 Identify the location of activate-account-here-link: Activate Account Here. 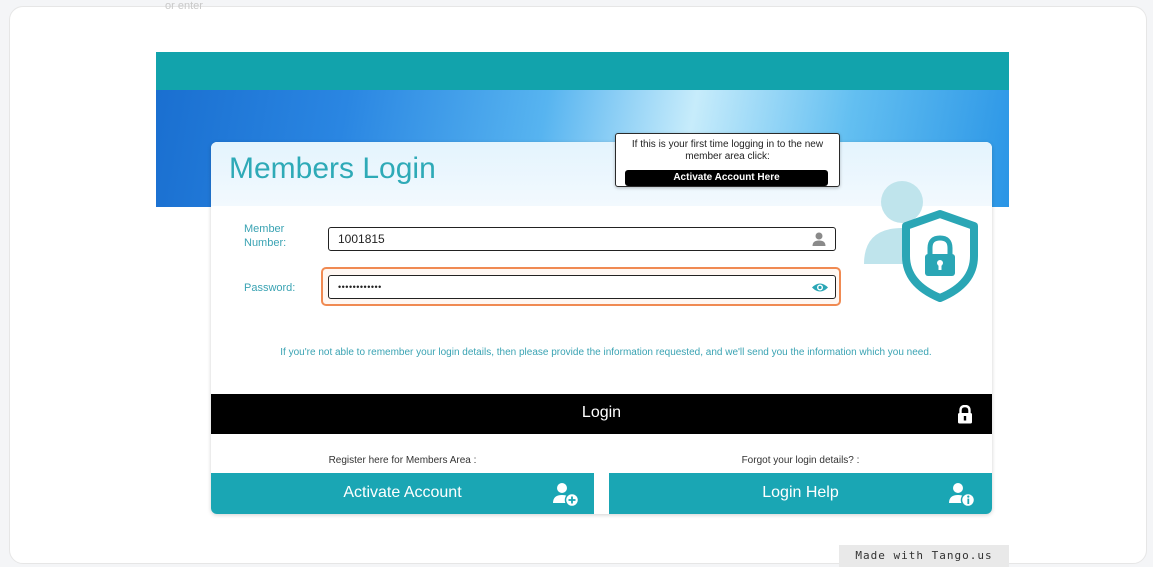
(726, 178).